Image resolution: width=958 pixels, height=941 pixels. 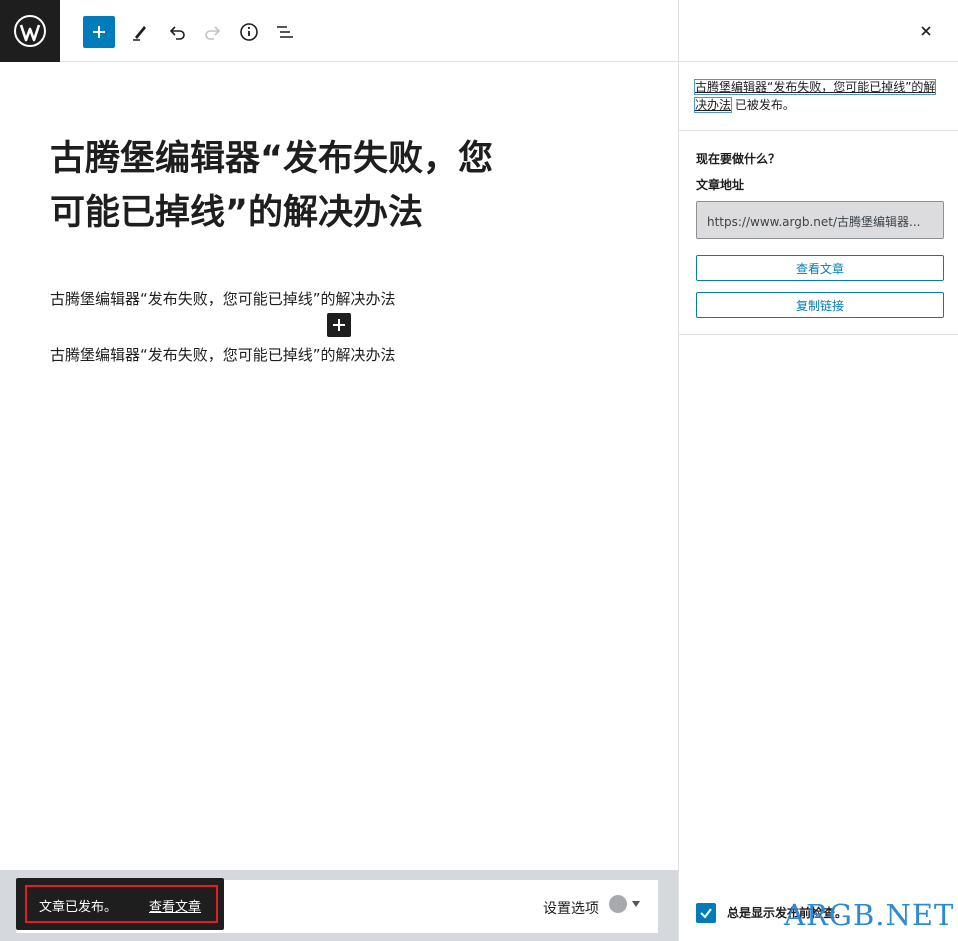 I want to click on tools-button, so click(x=140, y=32).